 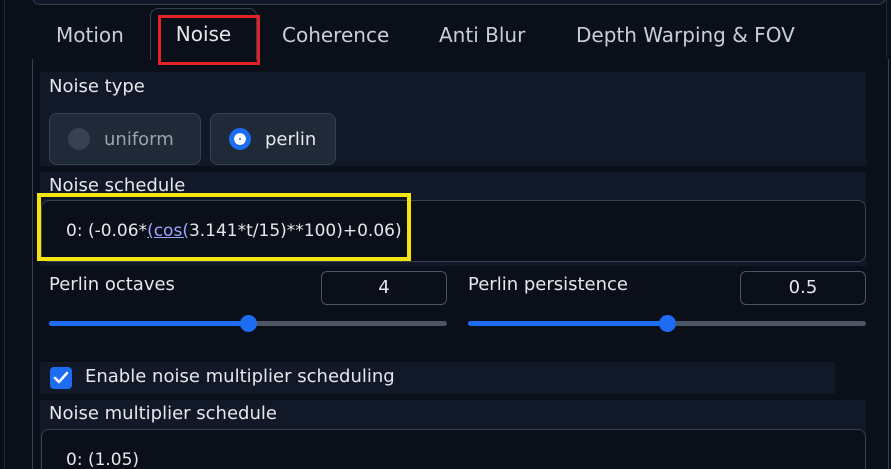 I want to click on tab-depth-warping-fov: Depth Warping & FOV, so click(x=685, y=35).